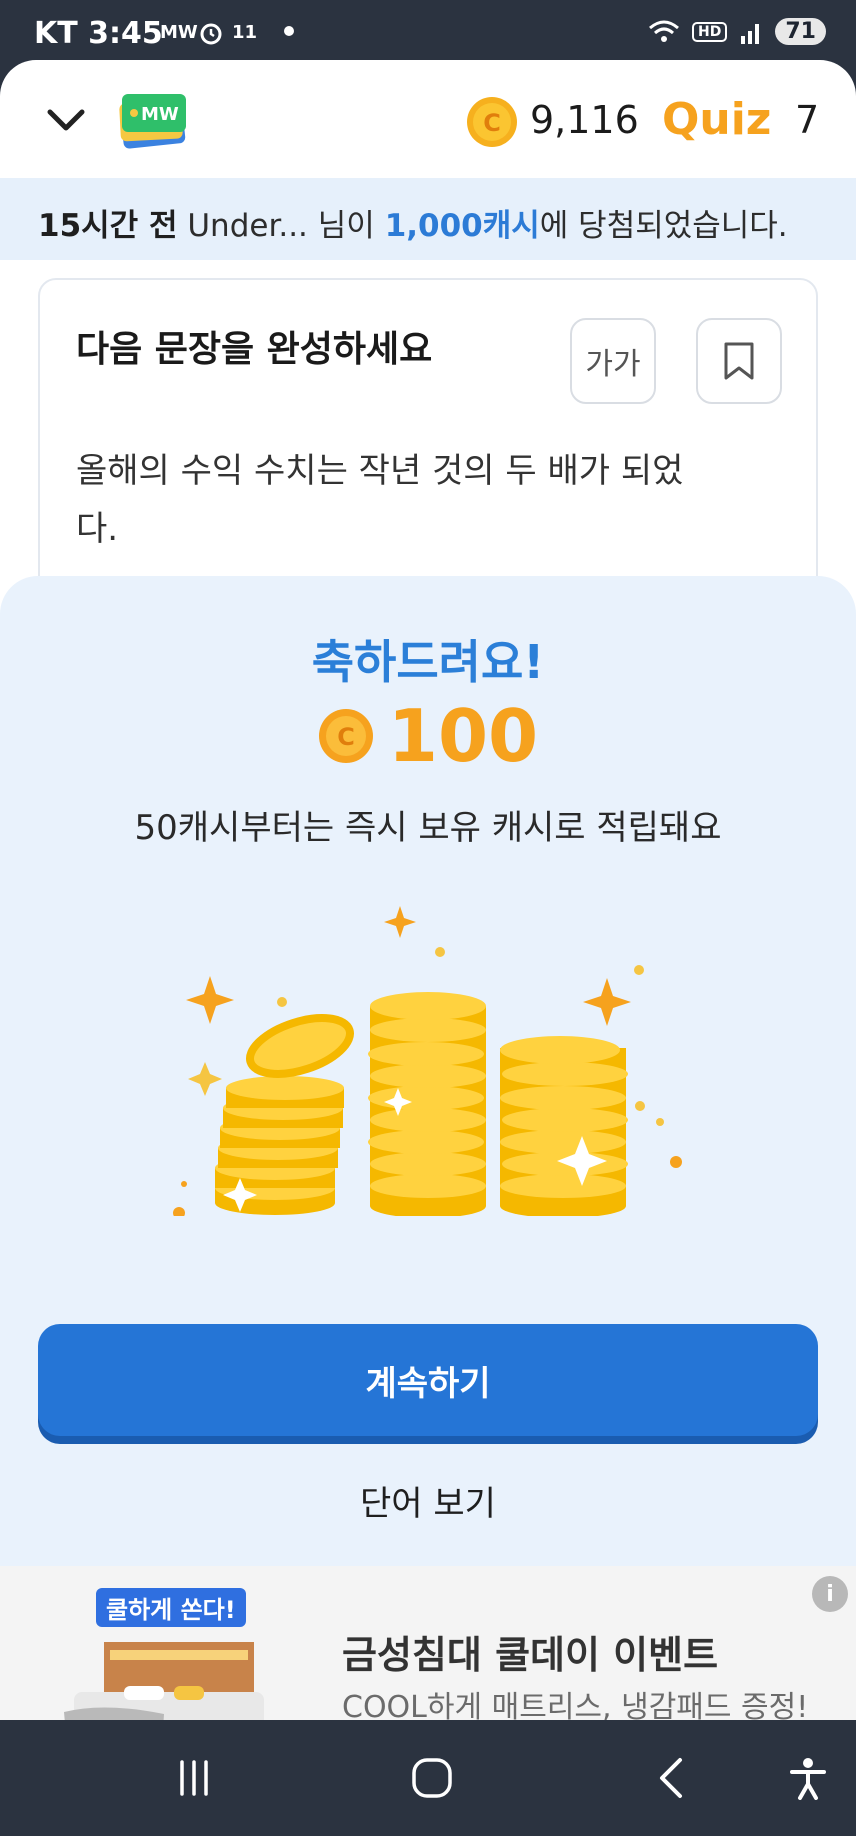  Describe the element at coordinates (245, 32) in the screenshot. I see `alarm-count: 11` at that location.